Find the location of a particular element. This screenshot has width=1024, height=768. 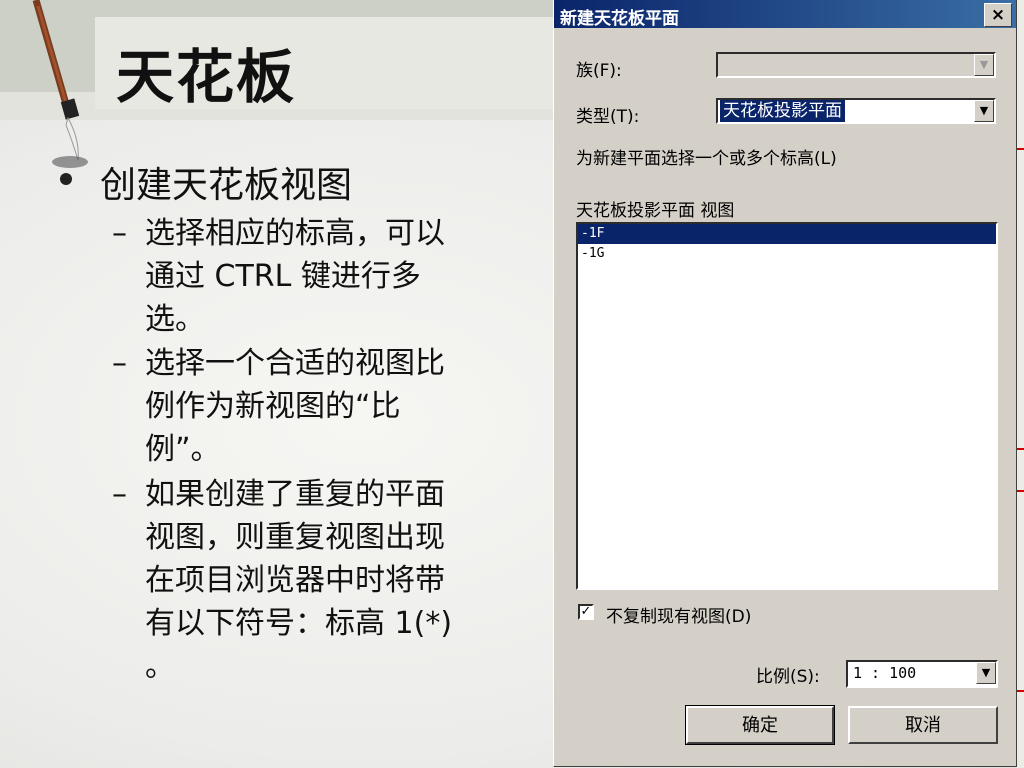

family-label: 族(F): is located at coordinates (599, 71).